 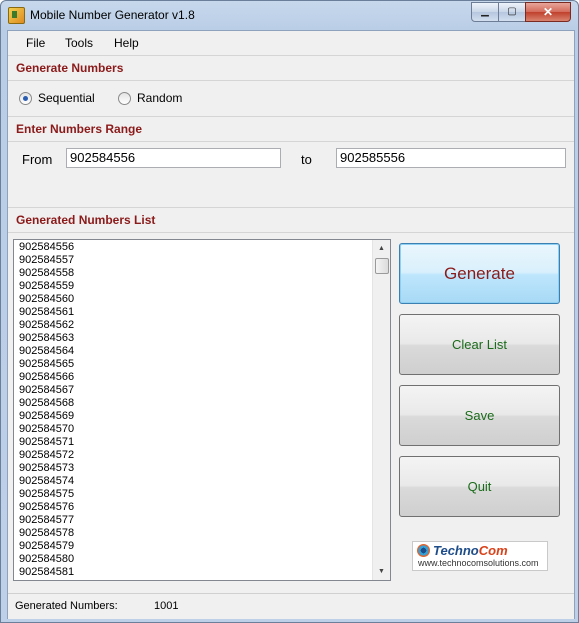 I want to click on numbers-range-header: Enter Numbers Range, so click(x=291, y=129).